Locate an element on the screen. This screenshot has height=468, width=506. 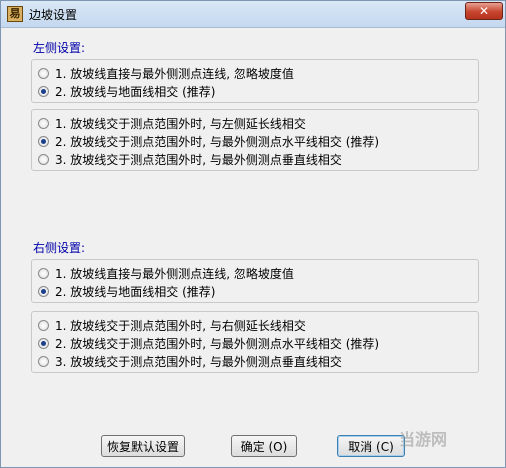
left-option-extension-line: 1. 放坡线交于测点范围外时, 与左侧延长线相交 is located at coordinates (172, 123).